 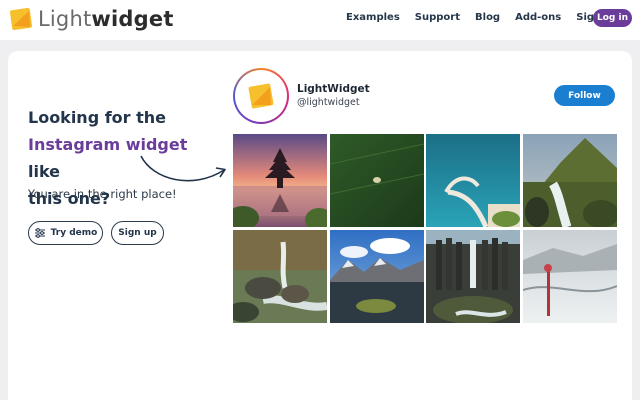 I want to click on brand-name: Lightwidget, so click(x=106, y=19).